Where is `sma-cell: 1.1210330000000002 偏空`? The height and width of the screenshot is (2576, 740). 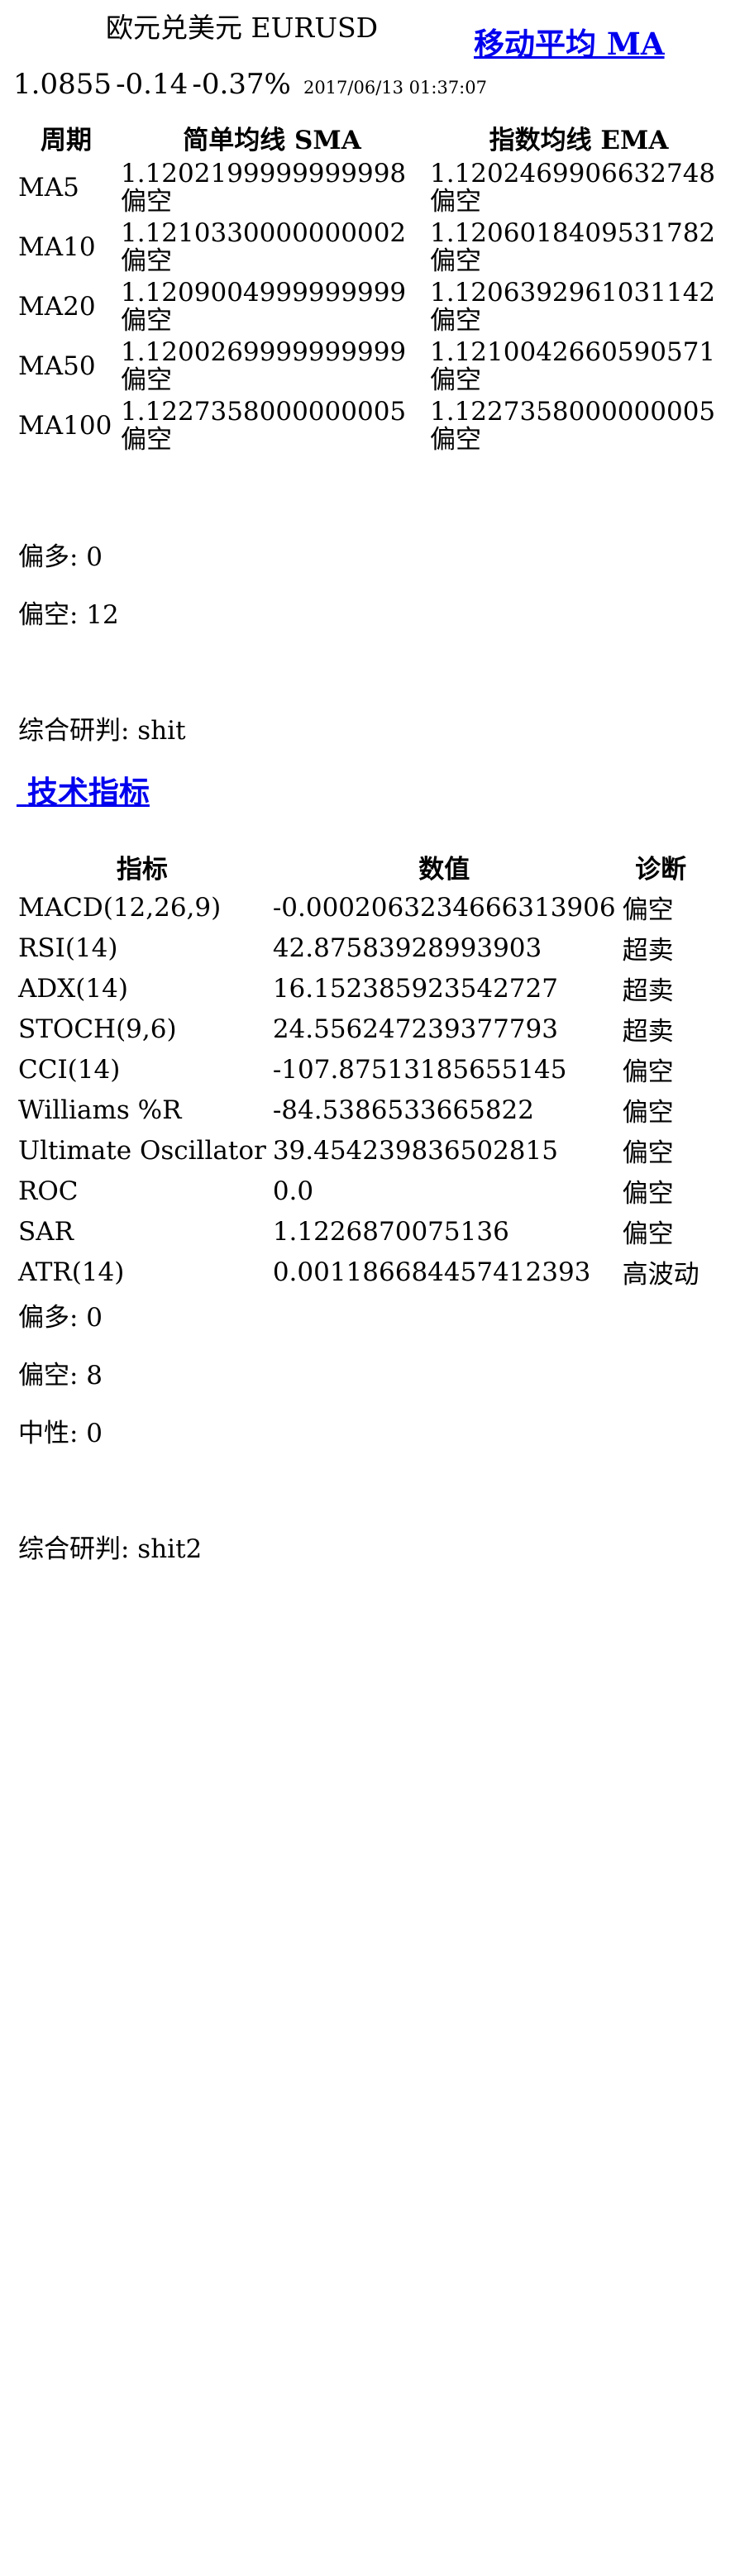
sma-cell: 1.1210330000000002 偏空 is located at coordinates (272, 247).